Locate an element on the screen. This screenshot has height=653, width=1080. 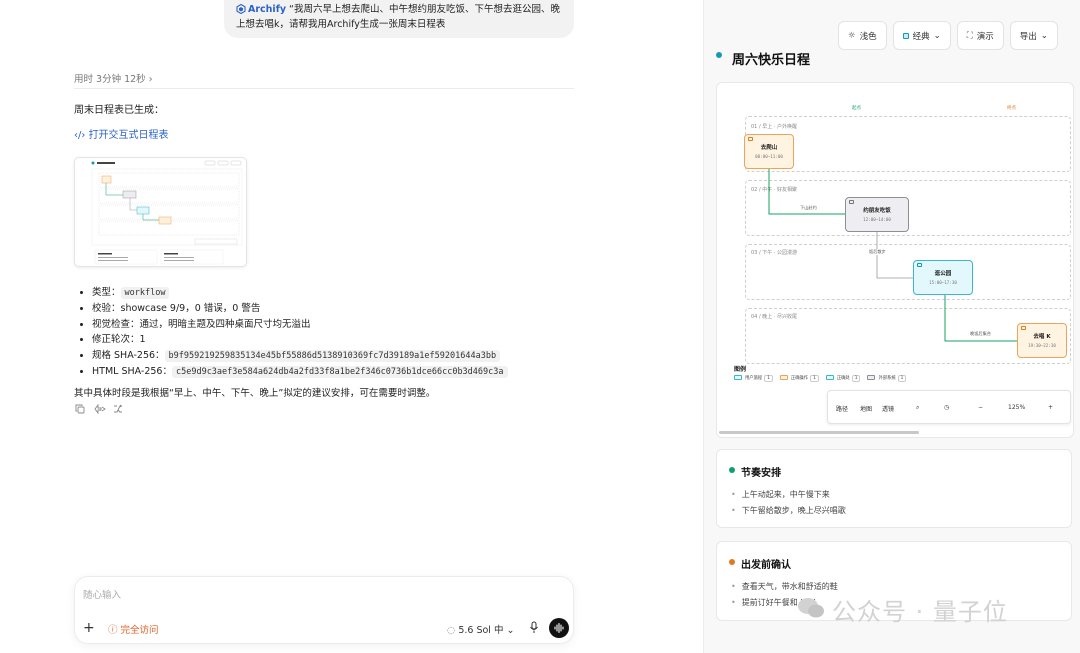
edge-label: 下山赴约 is located at coordinates (808, 208).